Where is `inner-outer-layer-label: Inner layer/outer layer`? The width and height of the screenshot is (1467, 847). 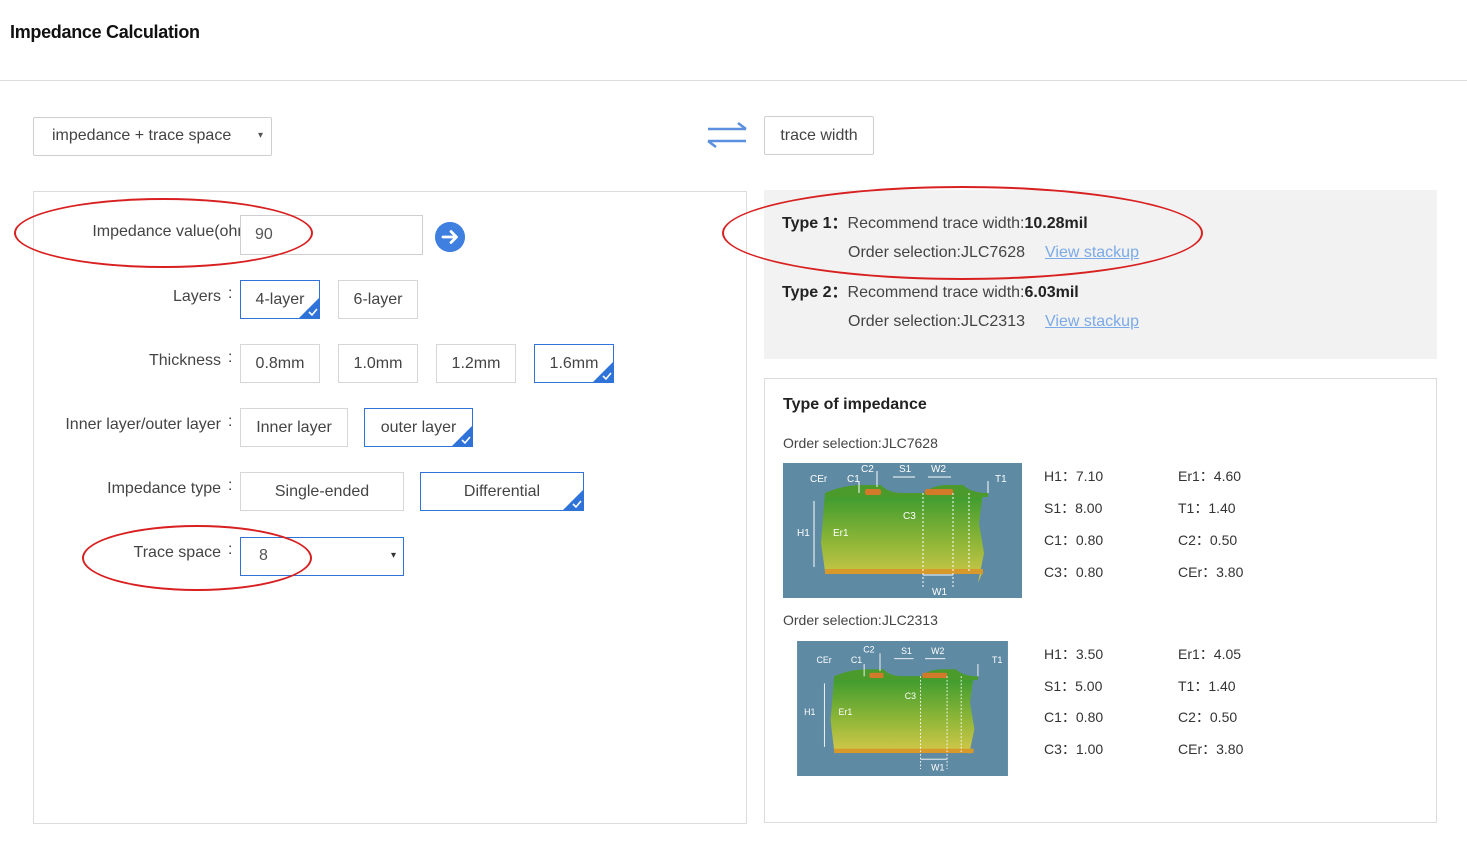
inner-outer-layer-label: Inner layer/outer layer is located at coordinates (143, 424).